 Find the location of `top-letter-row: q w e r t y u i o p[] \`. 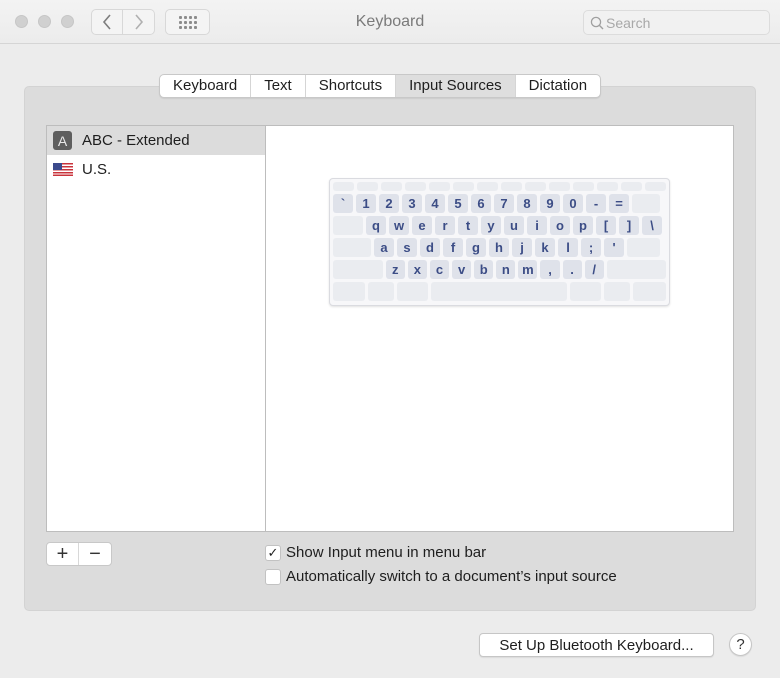

top-letter-row: q w e r t y u i o p[] \ is located at coordinates (499, 225).